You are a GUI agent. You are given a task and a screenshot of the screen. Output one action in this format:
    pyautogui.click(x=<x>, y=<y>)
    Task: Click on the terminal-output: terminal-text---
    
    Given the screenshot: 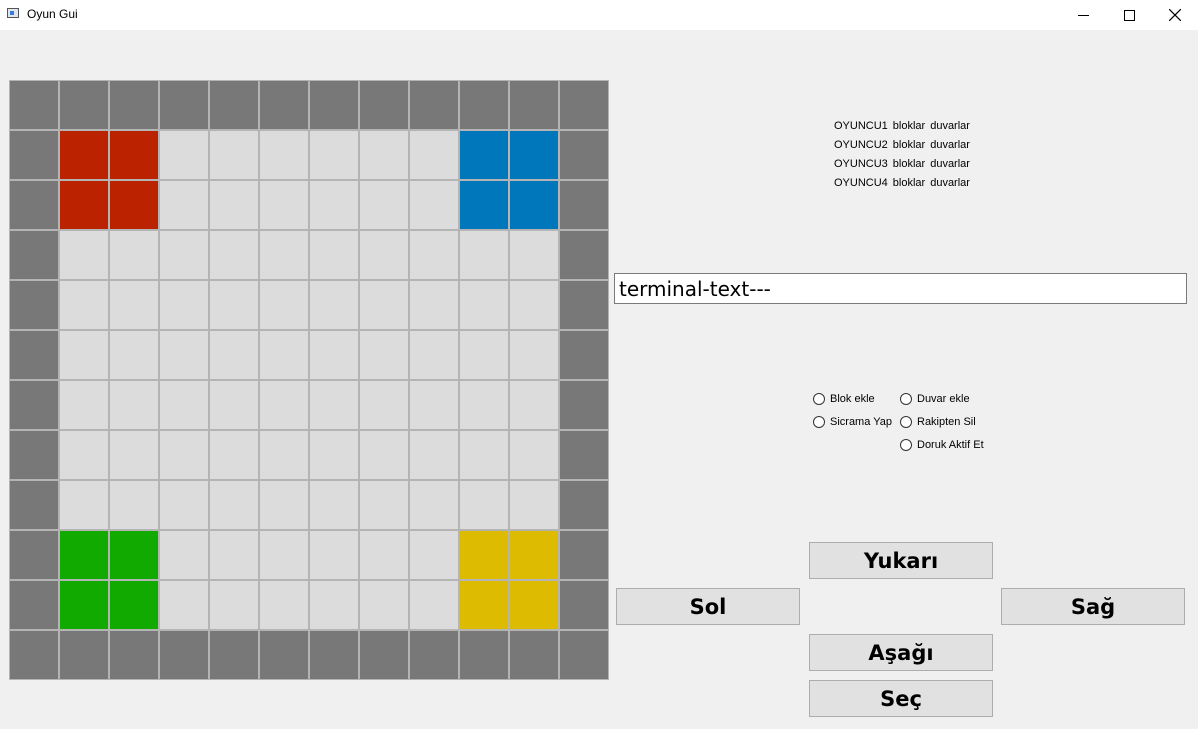 What is the action you would take?
    pyautogui.click(x=900, y=288)
    